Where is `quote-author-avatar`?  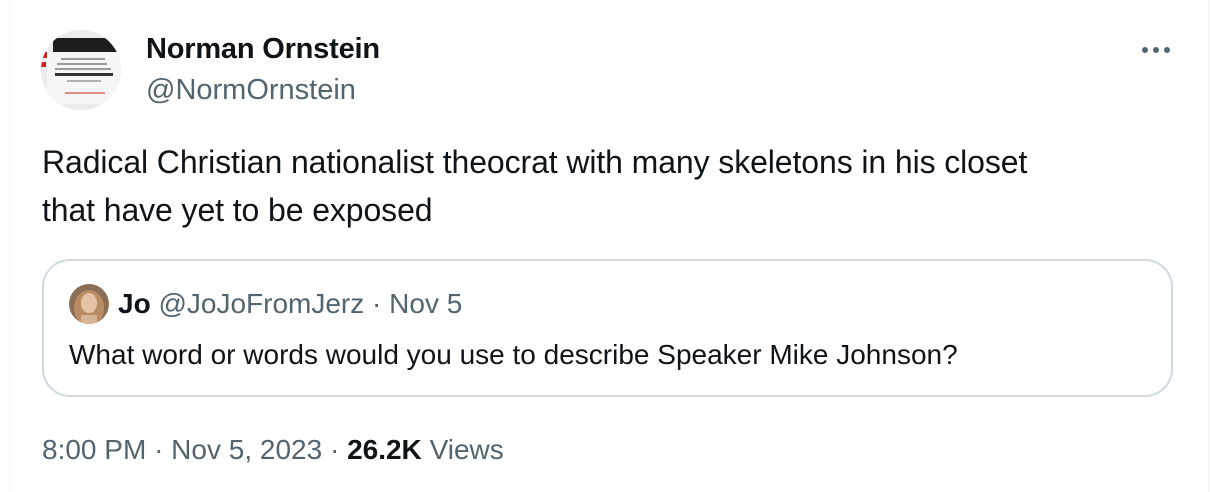
quote-author-avatar is located at coordinates (89, 304).